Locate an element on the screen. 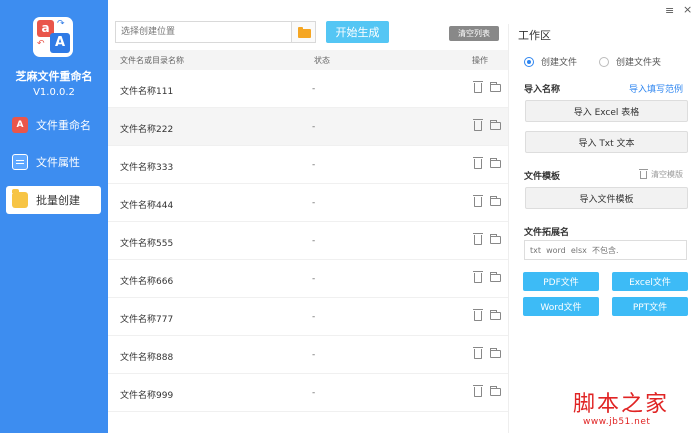 The image size is (700, 433). table-row: 文件名称444 - is located at coordinates (308, 203).